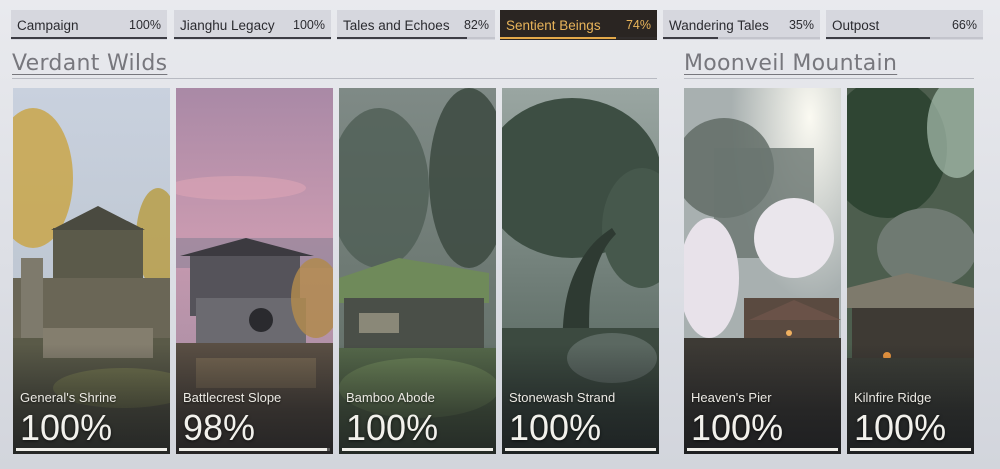 The image size is (1000, 469). What do you see at coordinates (390, 397) in the screenshot?
I see `location-name: Bamboo Abode` at bounding box center [390, 397].